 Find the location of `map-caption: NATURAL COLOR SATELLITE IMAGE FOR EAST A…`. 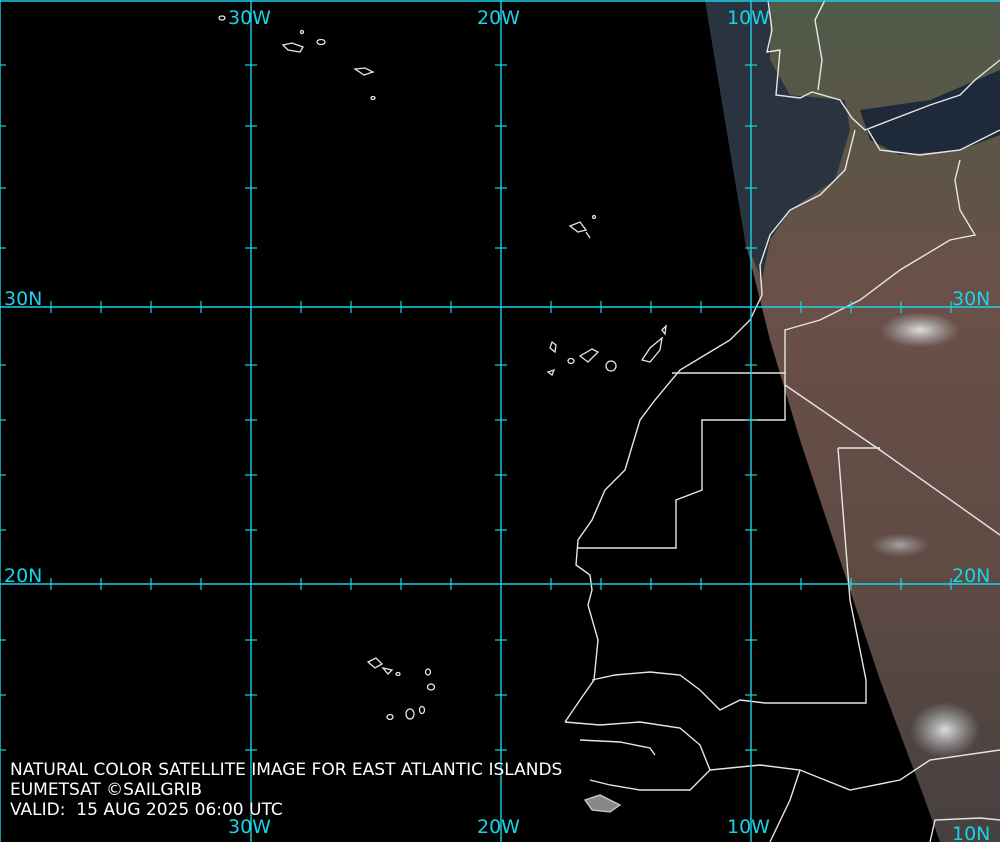

map-caption: NATURAL COLOR SATELLITE IMAGE FOR EAST A… is located at coordinates (286, 790).